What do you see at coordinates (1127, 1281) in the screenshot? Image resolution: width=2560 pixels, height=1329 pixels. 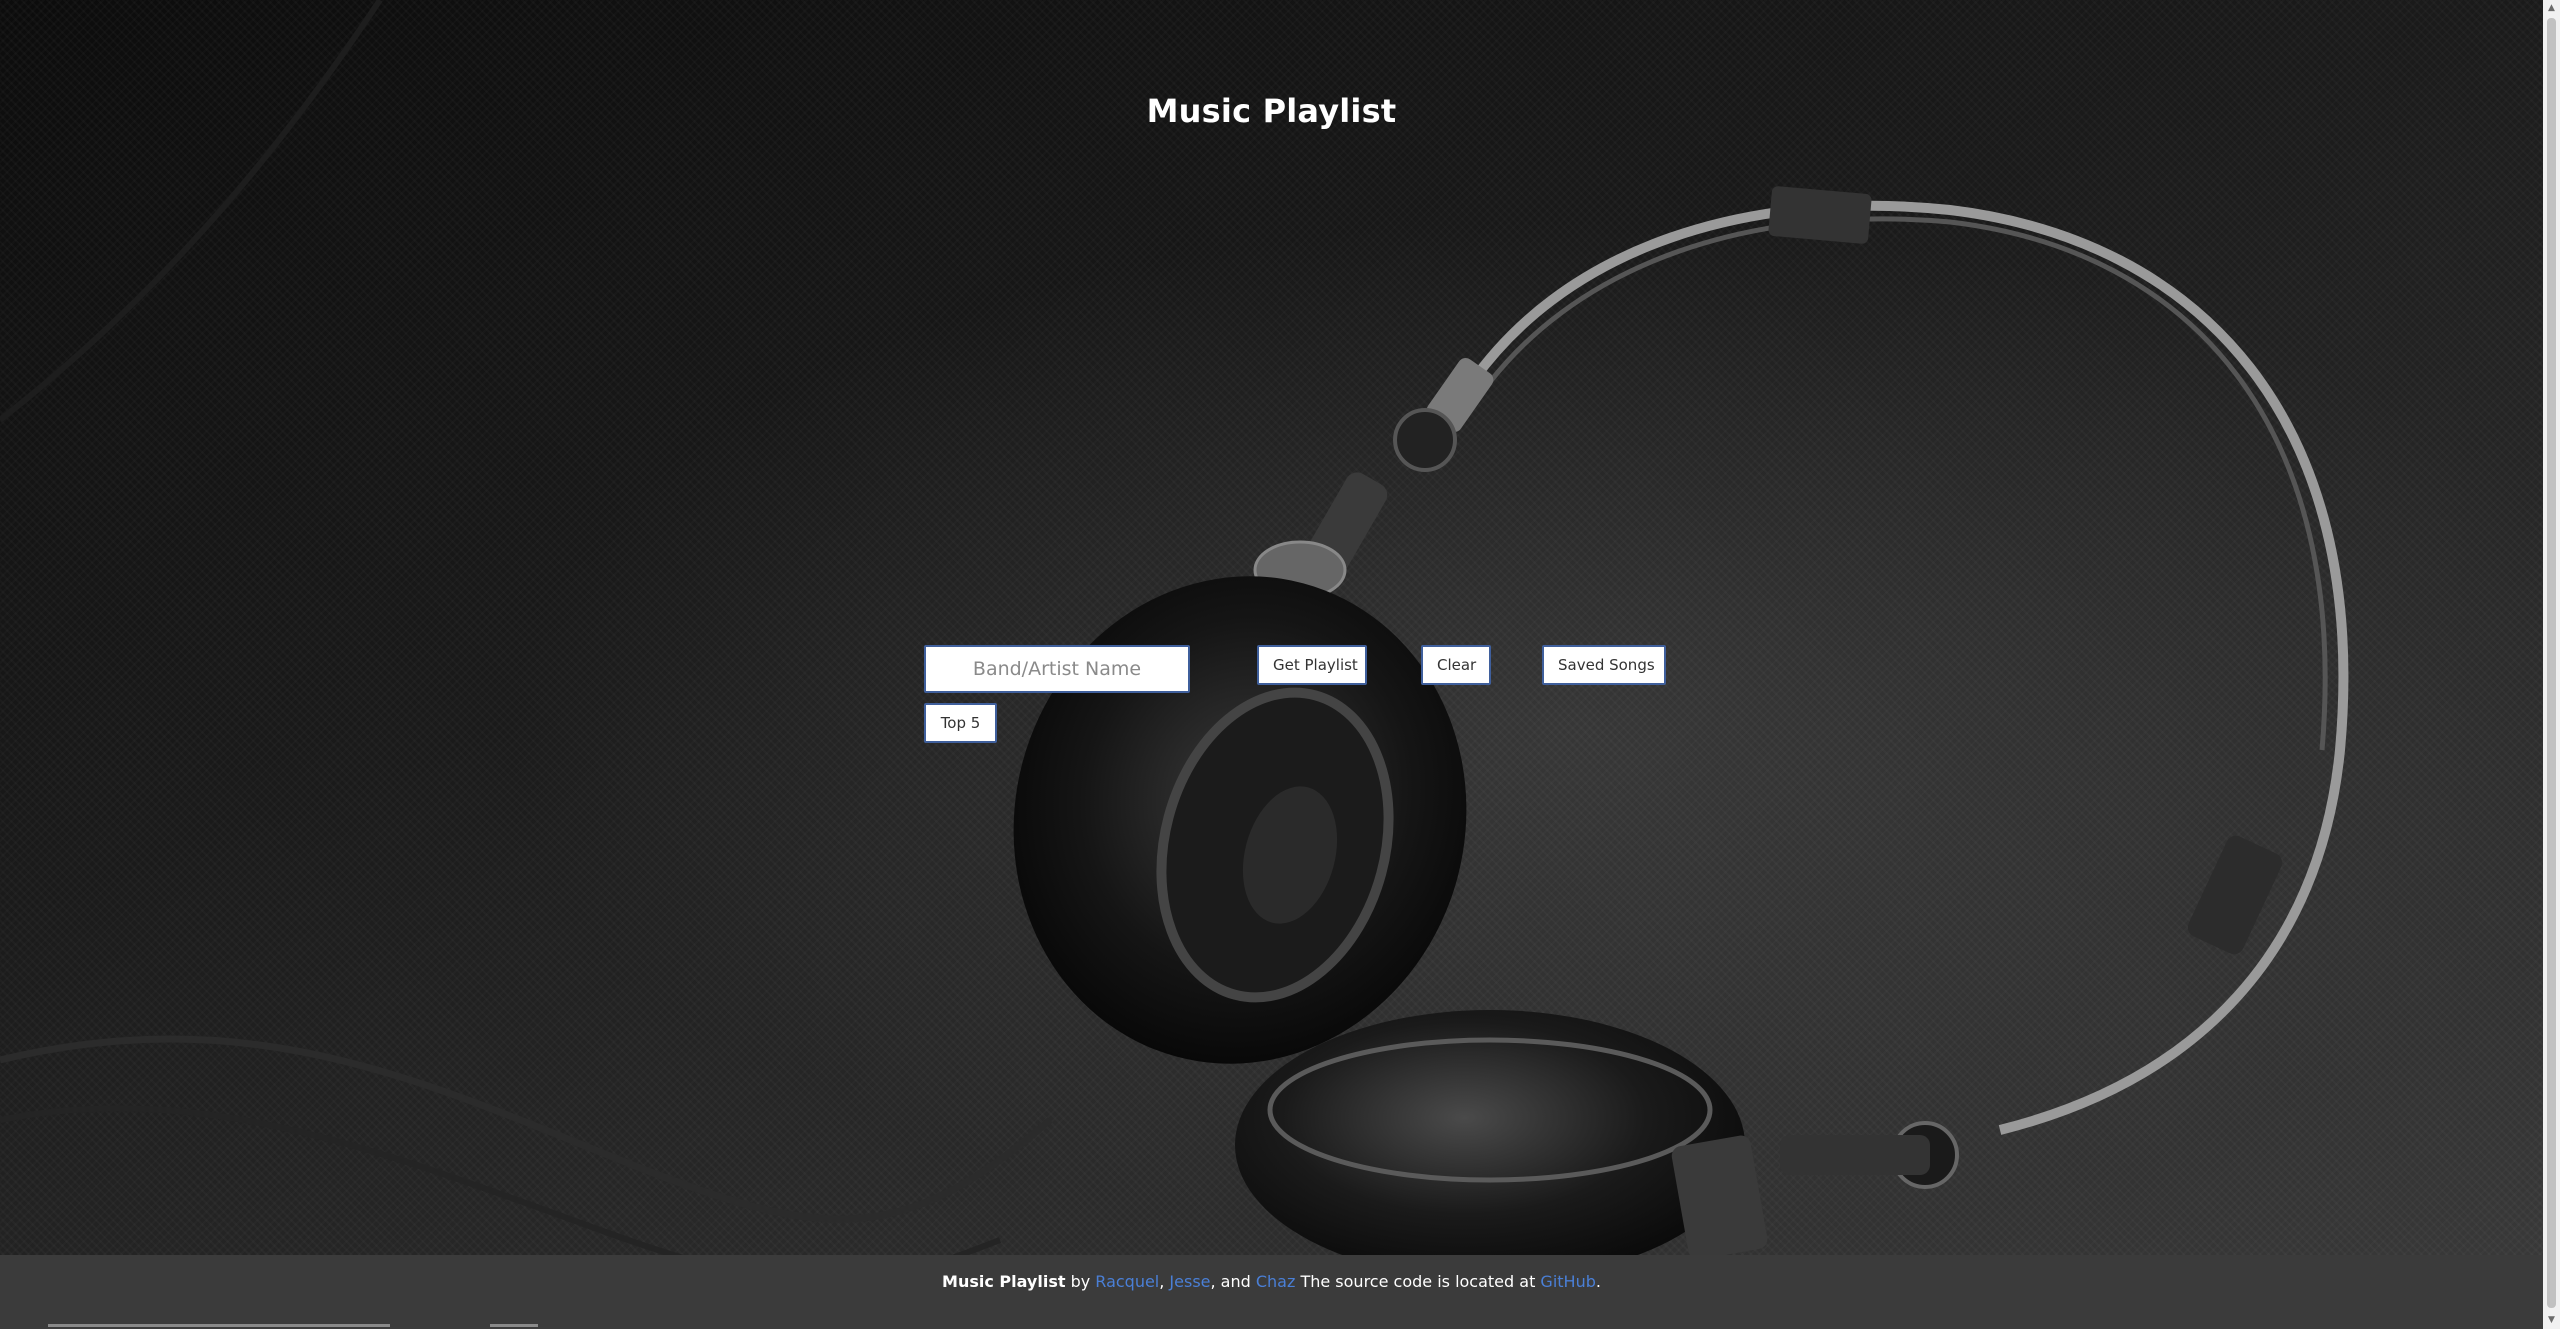 I see `author-link-racquel: Racquel` at bounding box center [1127, 1281].